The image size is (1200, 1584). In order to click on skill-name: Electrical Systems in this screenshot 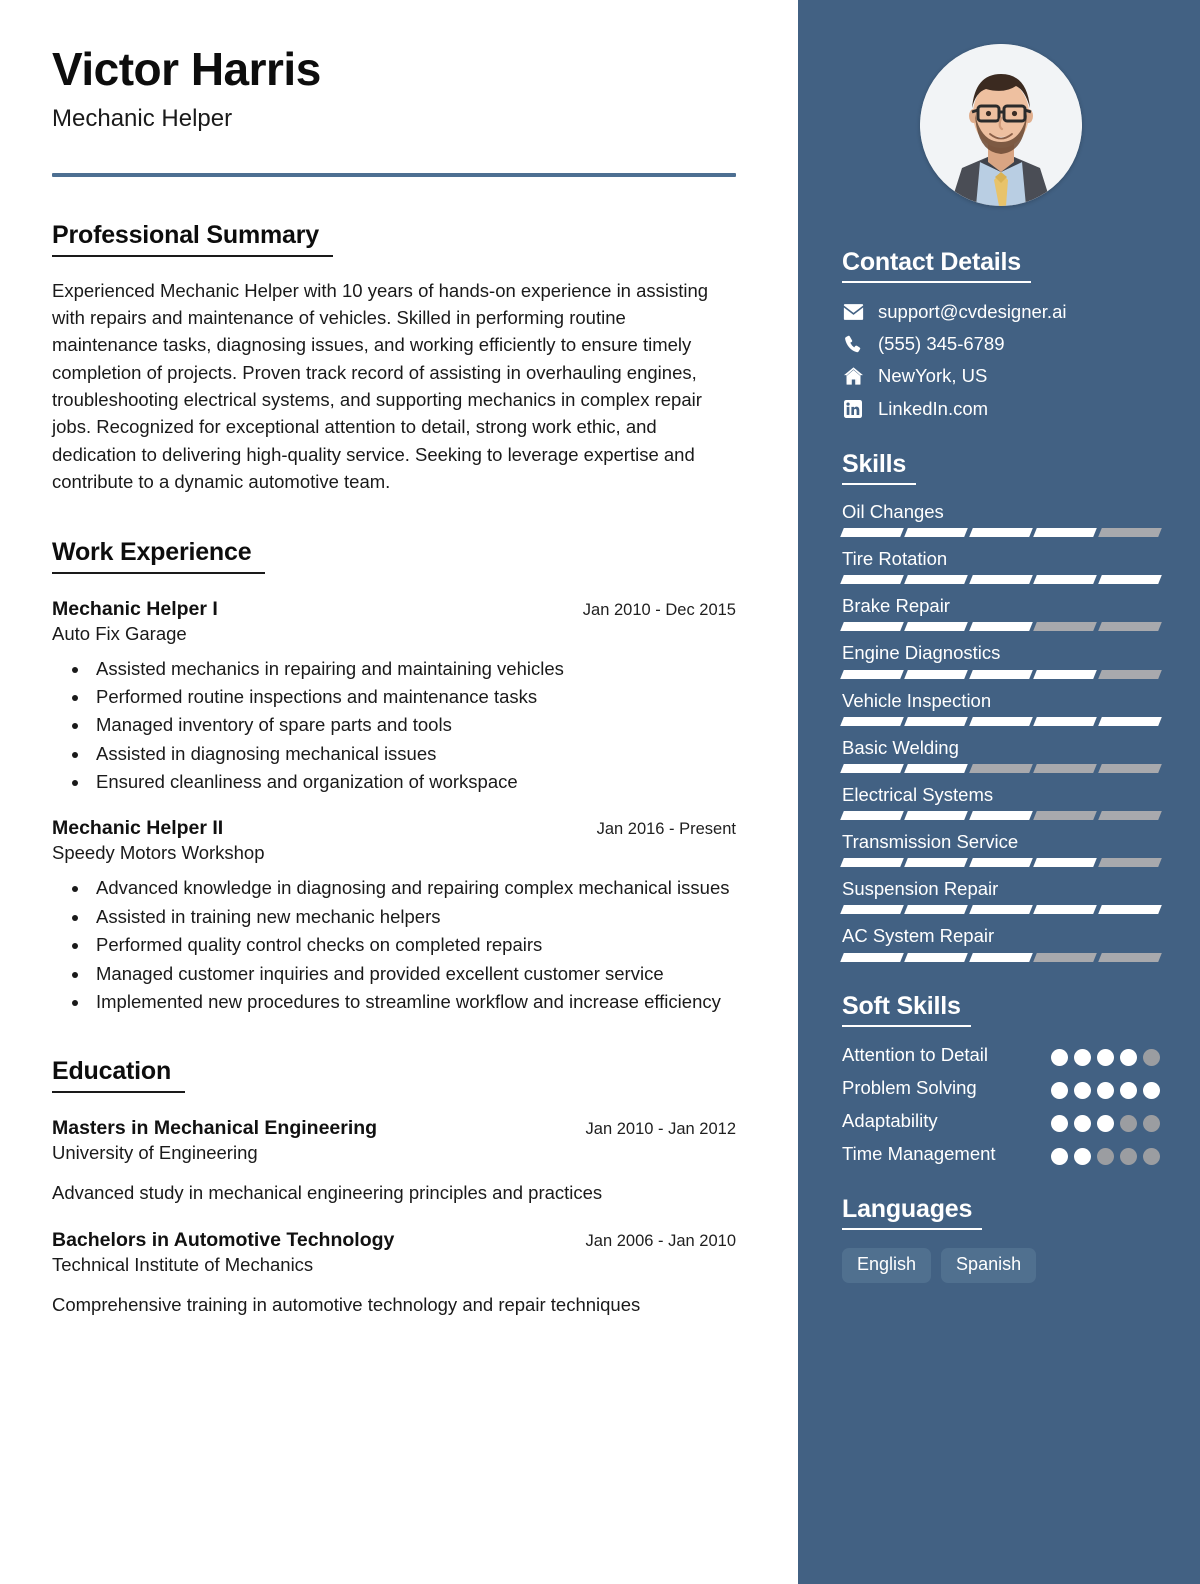, I will do `click(918, 794)`.